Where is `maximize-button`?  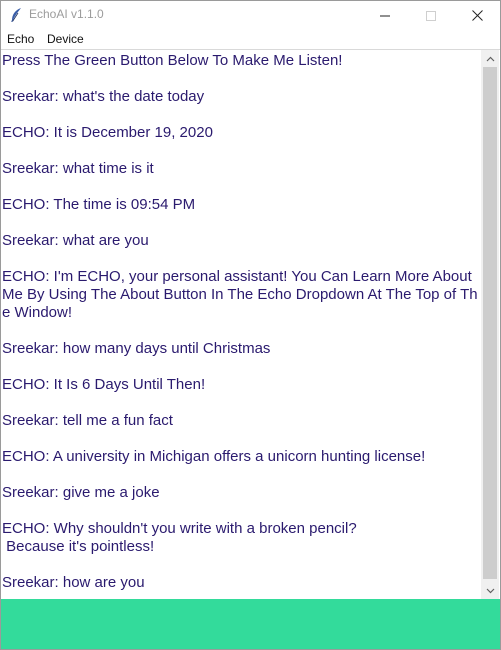 maximize-button is located at coordinates (431, 15).